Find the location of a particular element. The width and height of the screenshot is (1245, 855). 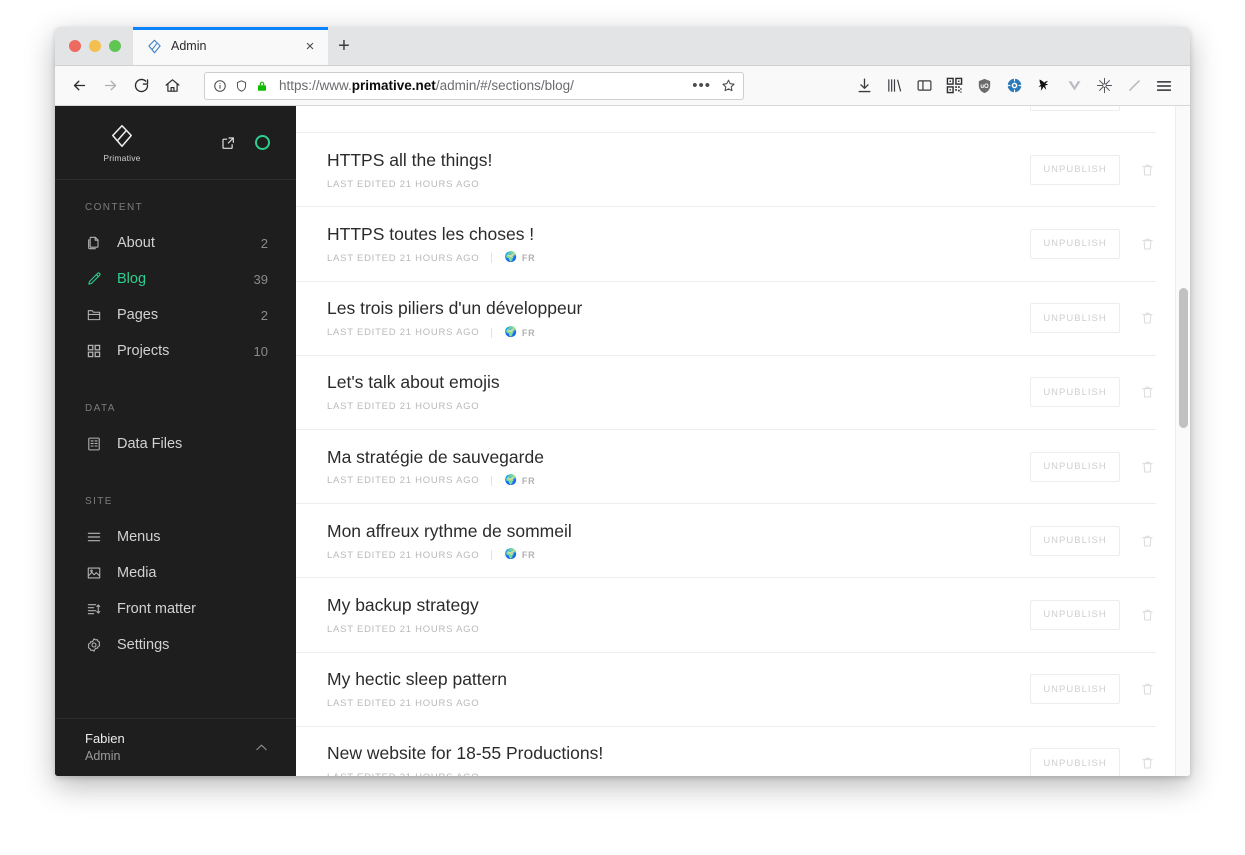

entry-title: New website for 18-55 Productions! is located at coordinates (678, 754).